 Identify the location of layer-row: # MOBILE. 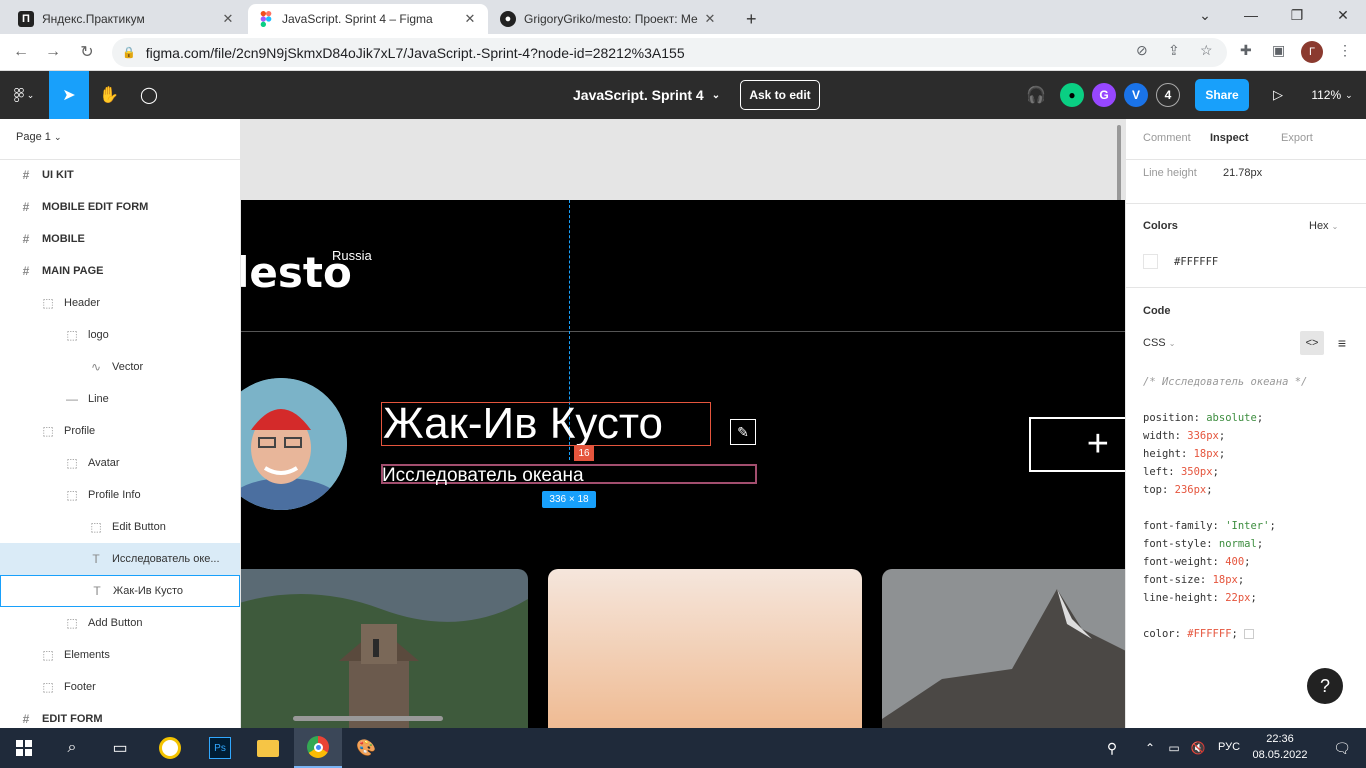
(120, 239).